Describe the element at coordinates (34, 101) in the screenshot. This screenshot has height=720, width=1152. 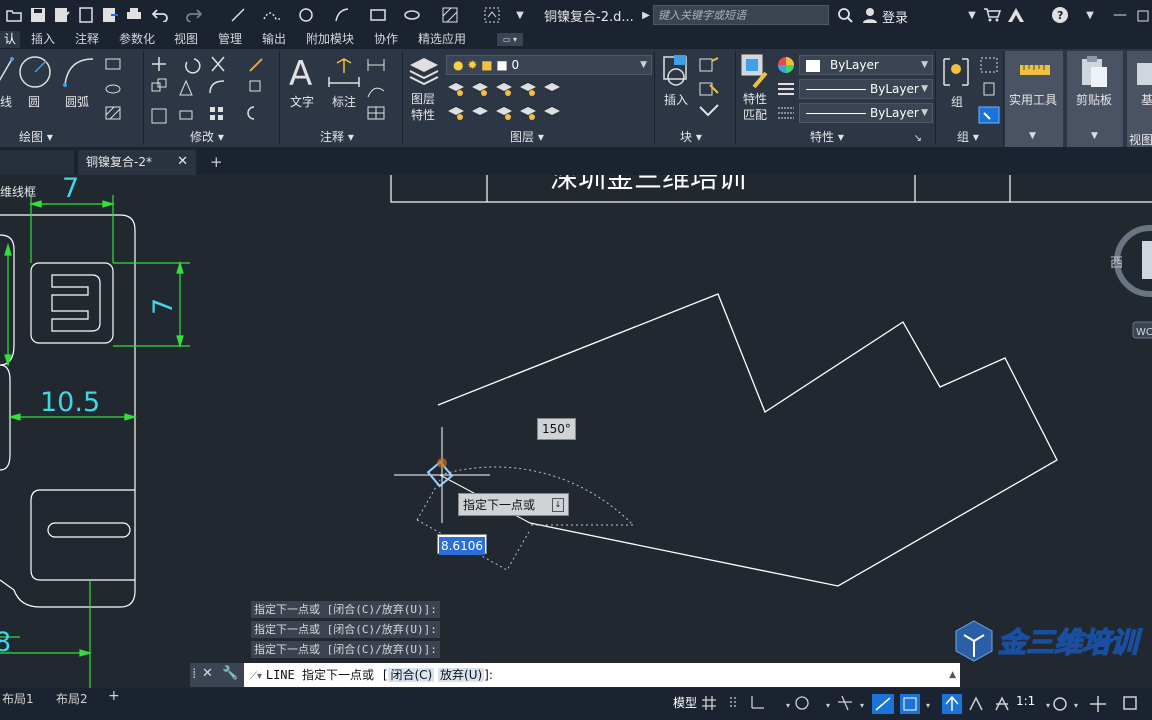
I see `circle-label: 圆` at that location.